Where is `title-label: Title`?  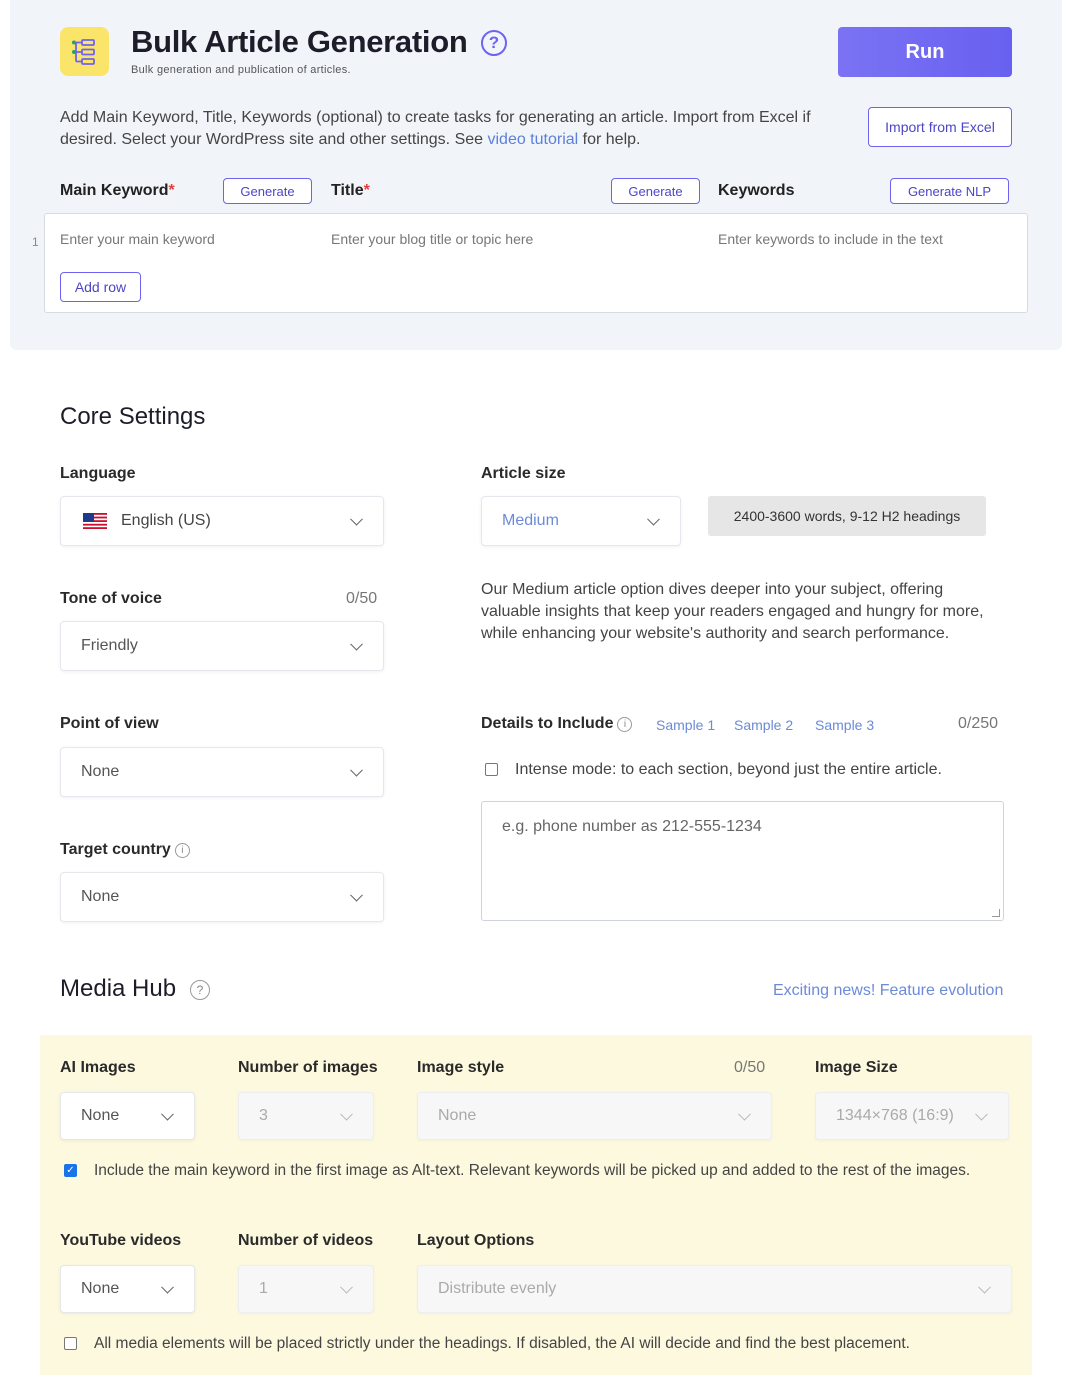 title-label: Title is located at coordinates (347, 190).